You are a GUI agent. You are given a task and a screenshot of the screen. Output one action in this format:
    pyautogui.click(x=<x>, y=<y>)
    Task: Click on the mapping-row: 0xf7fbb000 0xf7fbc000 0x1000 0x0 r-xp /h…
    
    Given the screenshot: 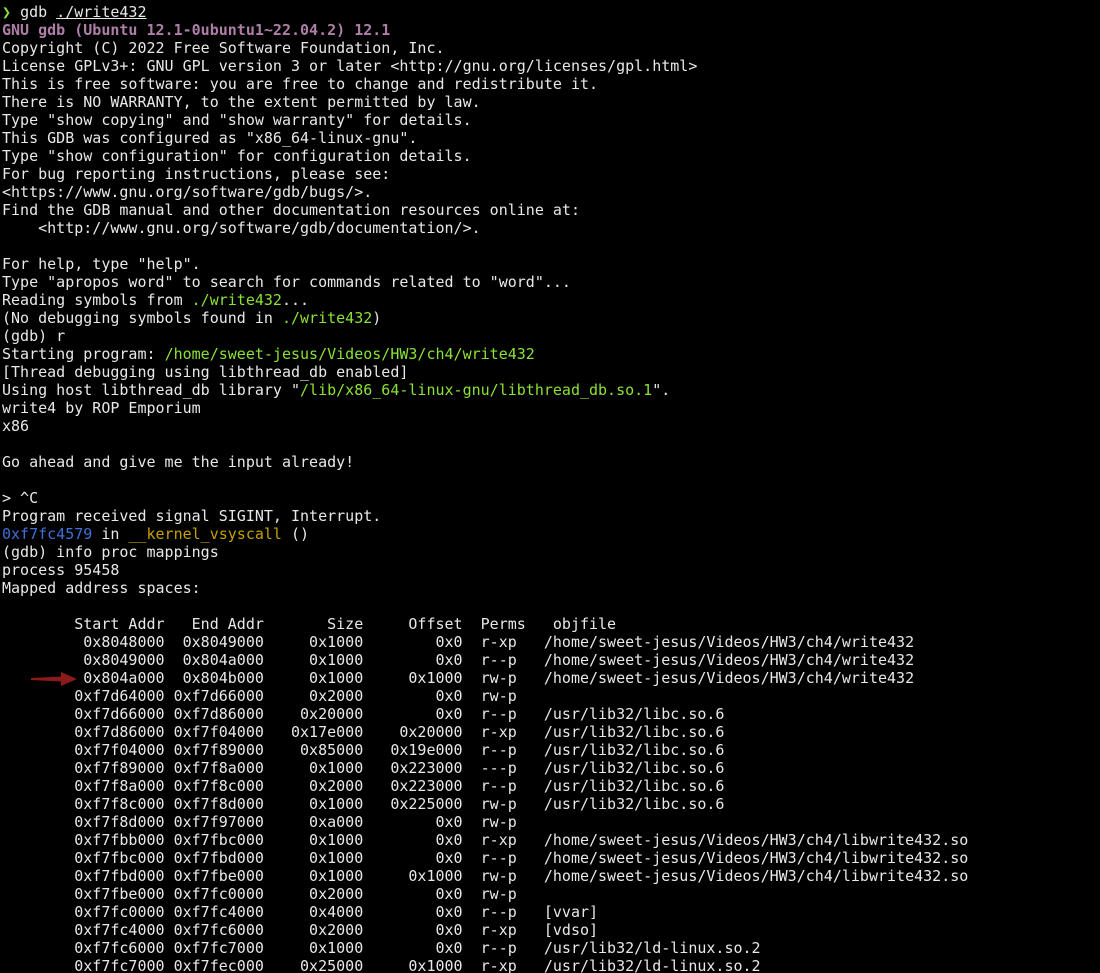 What is the action you would take?
    pyautogui.click(x=485, y=840)
    